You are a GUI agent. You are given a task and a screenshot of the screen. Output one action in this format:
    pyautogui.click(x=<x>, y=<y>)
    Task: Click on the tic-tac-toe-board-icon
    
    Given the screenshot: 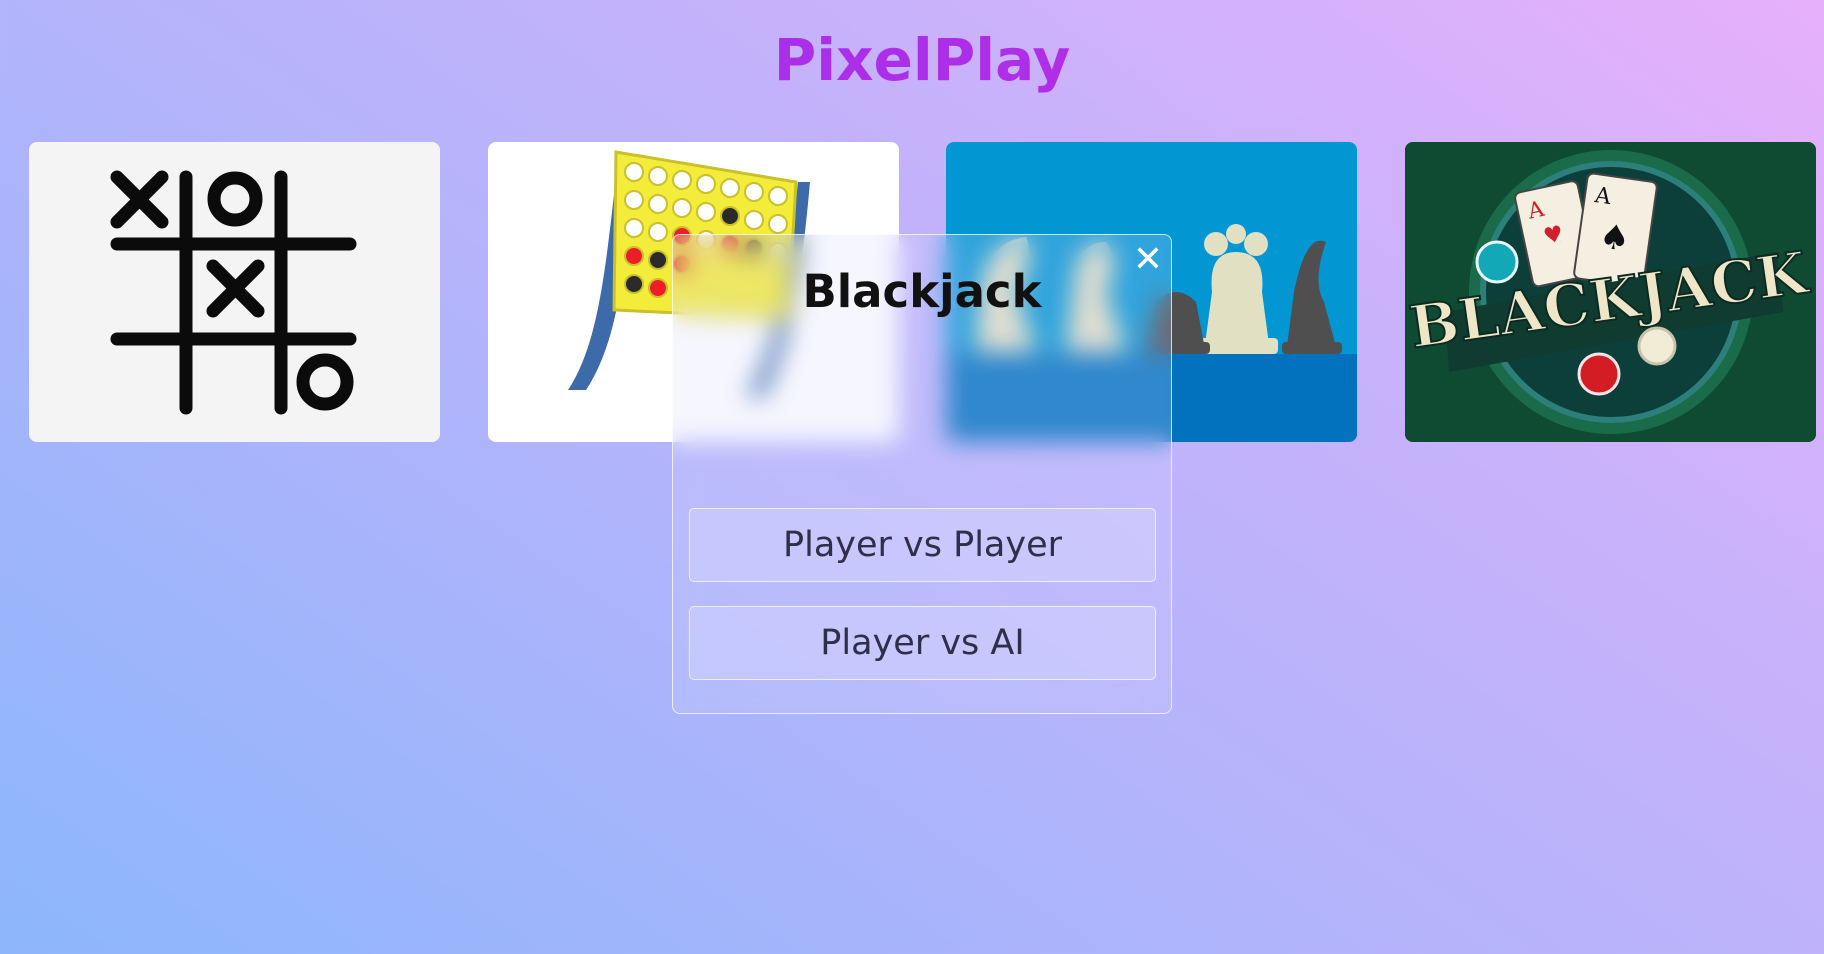 What is the action you would take?
    pyautogui.click(x=233, y=292)
    